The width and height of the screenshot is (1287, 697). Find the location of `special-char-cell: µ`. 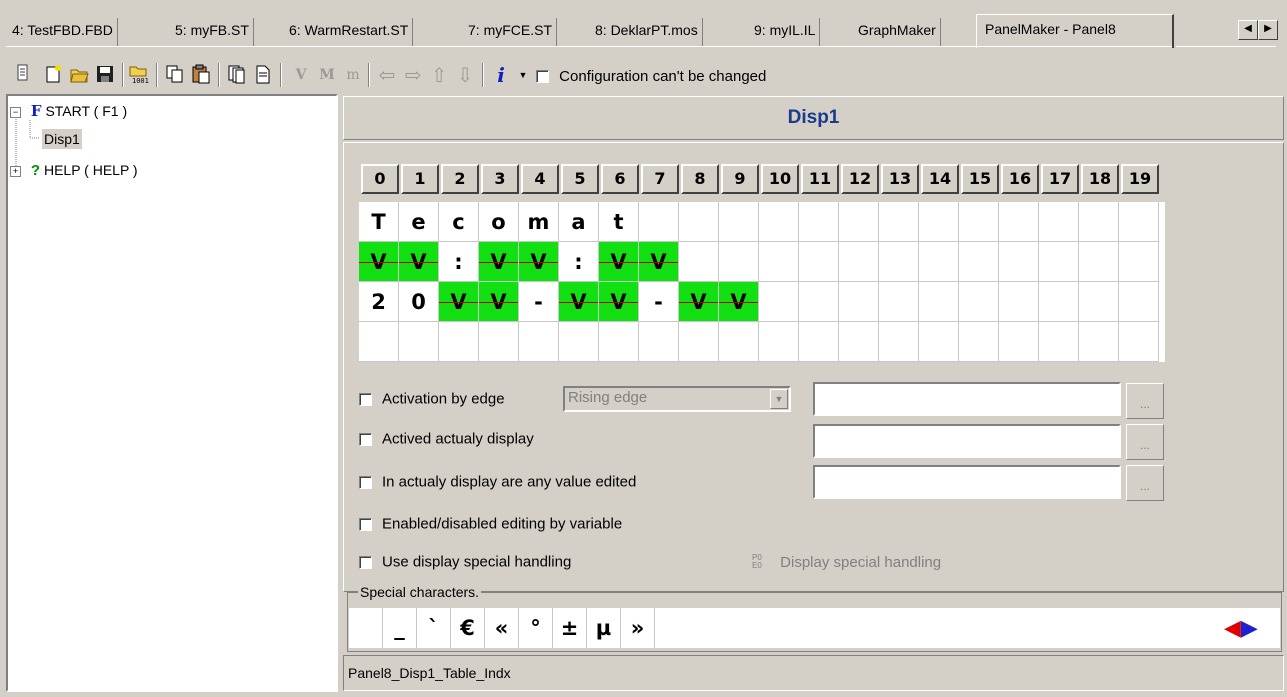

special-char-cell: µ is located at coordinates (604, 628).